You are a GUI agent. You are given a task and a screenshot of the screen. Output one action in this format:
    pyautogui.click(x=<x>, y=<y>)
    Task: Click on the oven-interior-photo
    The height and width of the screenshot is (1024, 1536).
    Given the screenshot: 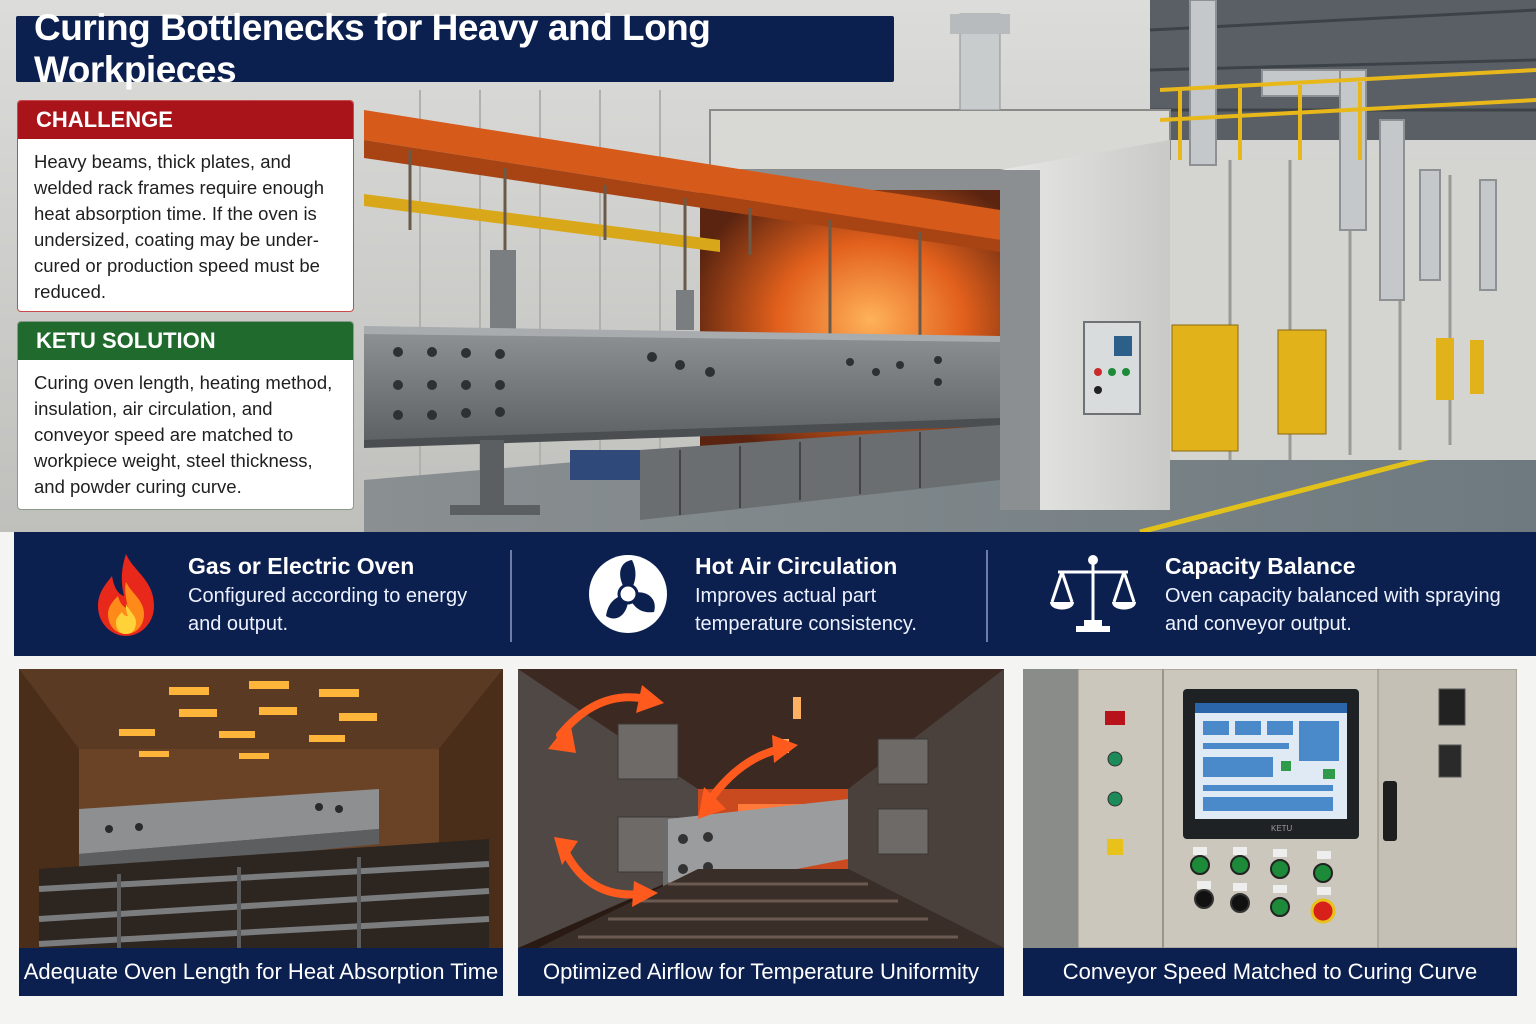 What is the action you would take?
    pyautogui.click(x=261, y=832)
    